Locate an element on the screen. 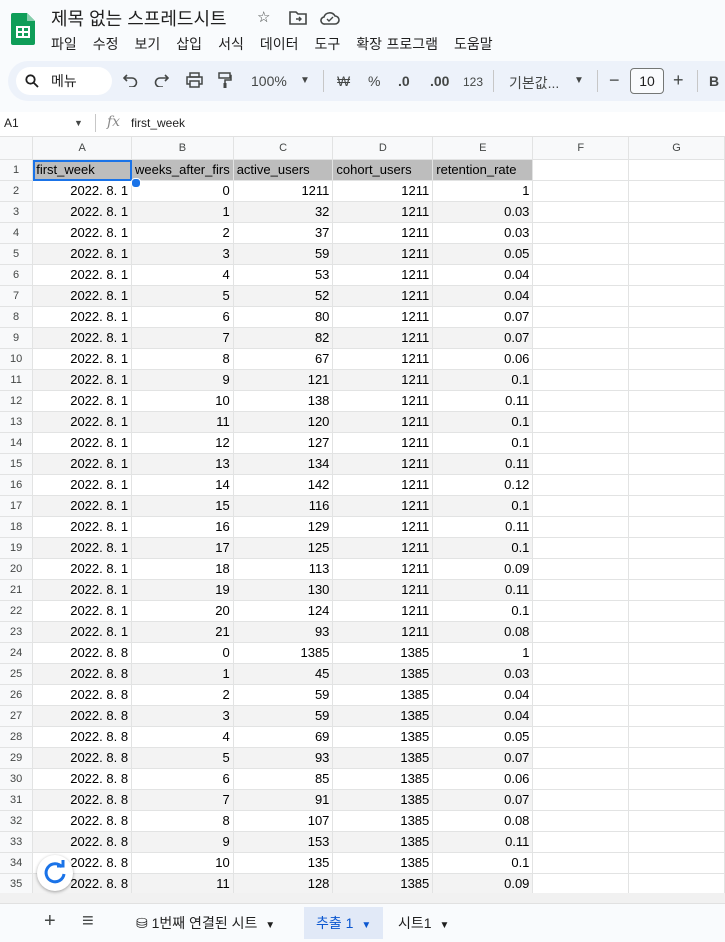 This screenshot has width=725, height=942. data-cell: 142 is located at coordinates (283, 485).